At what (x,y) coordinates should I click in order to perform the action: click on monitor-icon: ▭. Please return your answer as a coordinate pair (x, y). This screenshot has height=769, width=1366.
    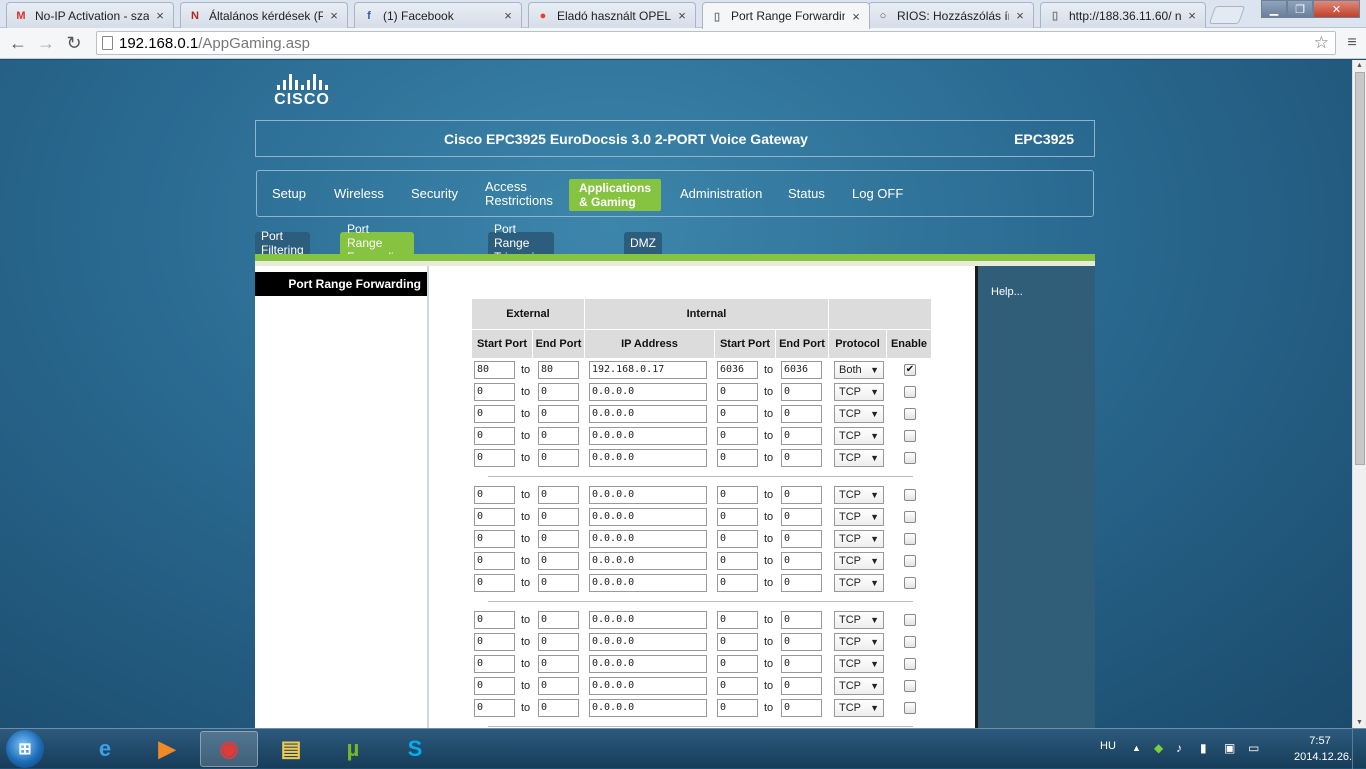
    Looking at the image, I should click on (1253, 748).